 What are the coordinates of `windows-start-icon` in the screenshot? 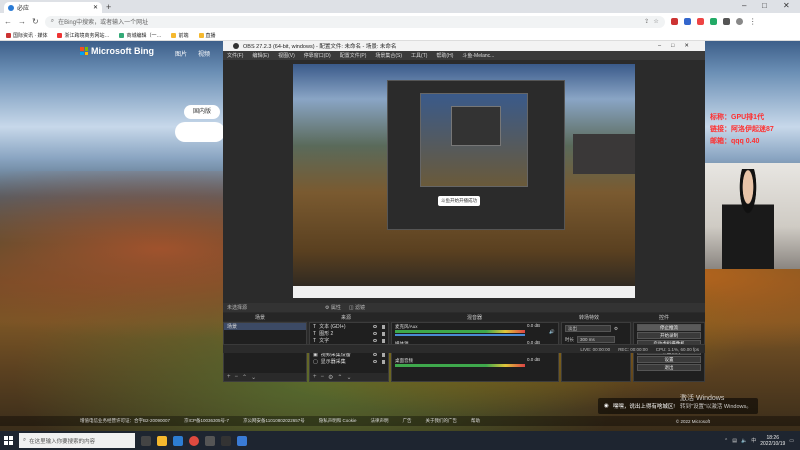 It's located at (8, 440).